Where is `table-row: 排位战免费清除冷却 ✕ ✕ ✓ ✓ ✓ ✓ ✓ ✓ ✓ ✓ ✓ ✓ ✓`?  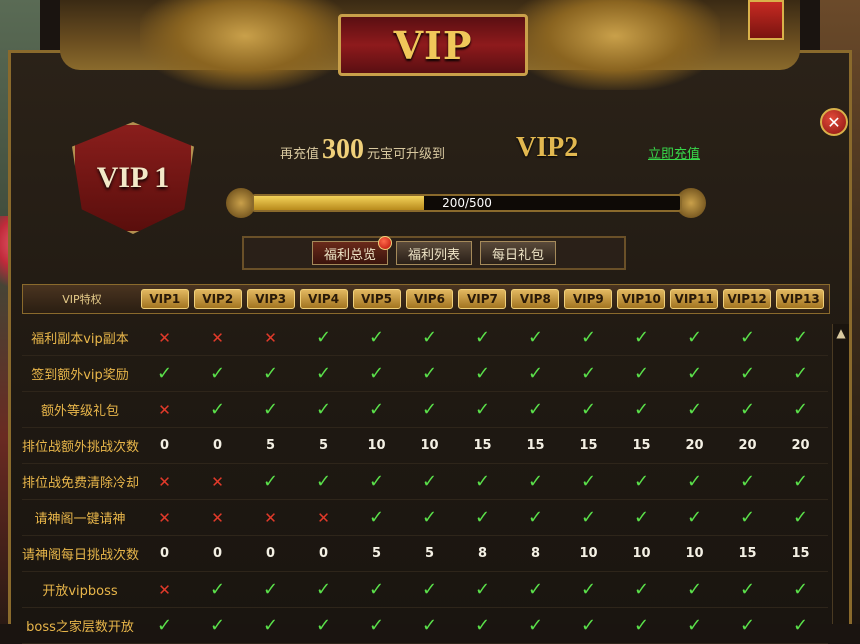 table-row: 排位战免费清除冷却 ✕ ✕ ✓ ✓ ✓ ✓ ✓ ✓ ✓ ✓ ✓ ✓ ✓ is located at coordinates (425, 482).